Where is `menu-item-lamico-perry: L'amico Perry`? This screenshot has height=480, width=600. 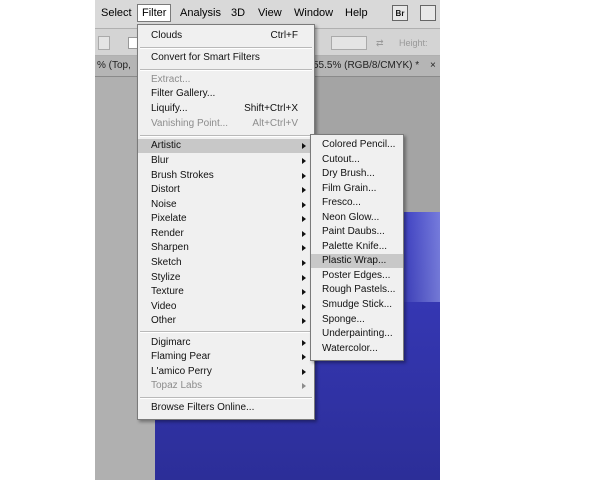 menu-item-lamico-perry: L'amico Perry is located at coordinates (226, 372).